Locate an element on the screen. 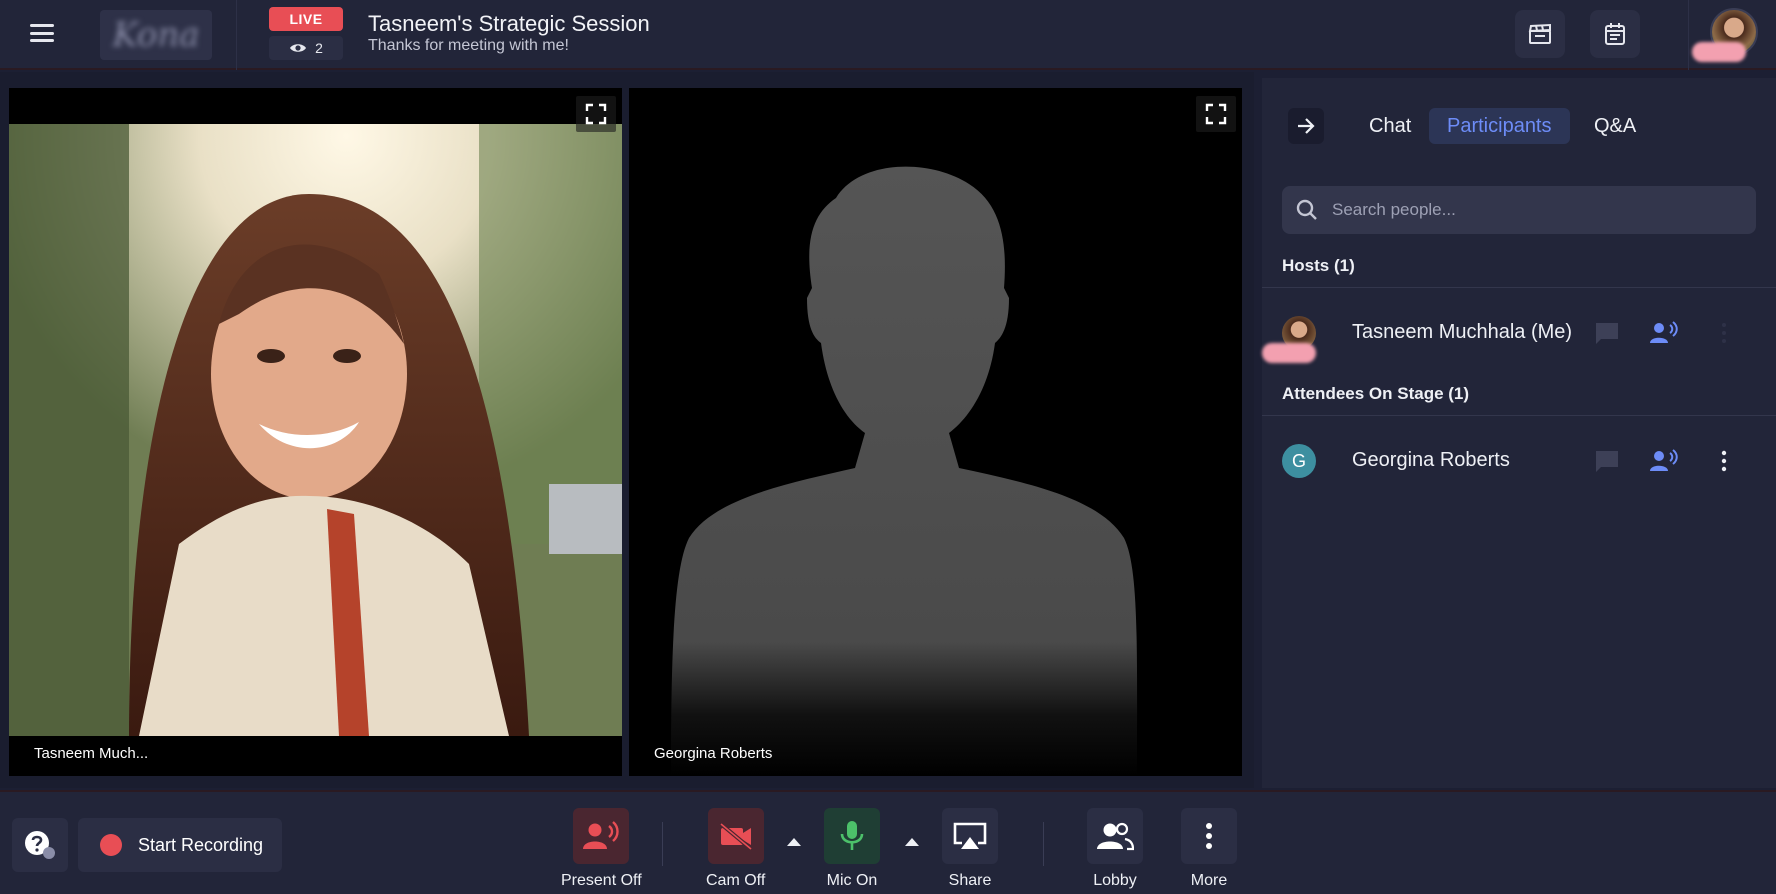 The image size is (1776, 894). menu-icon is located at coordinates (42, 33).